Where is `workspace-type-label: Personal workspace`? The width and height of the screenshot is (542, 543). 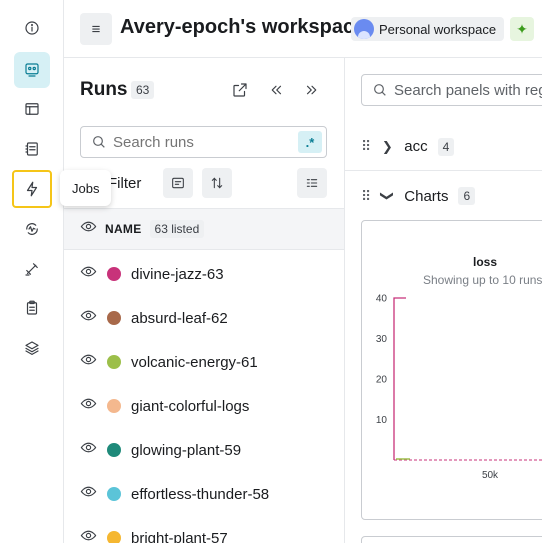 workspace-type-label: Personal workspace is located at coordinates (438, 29).